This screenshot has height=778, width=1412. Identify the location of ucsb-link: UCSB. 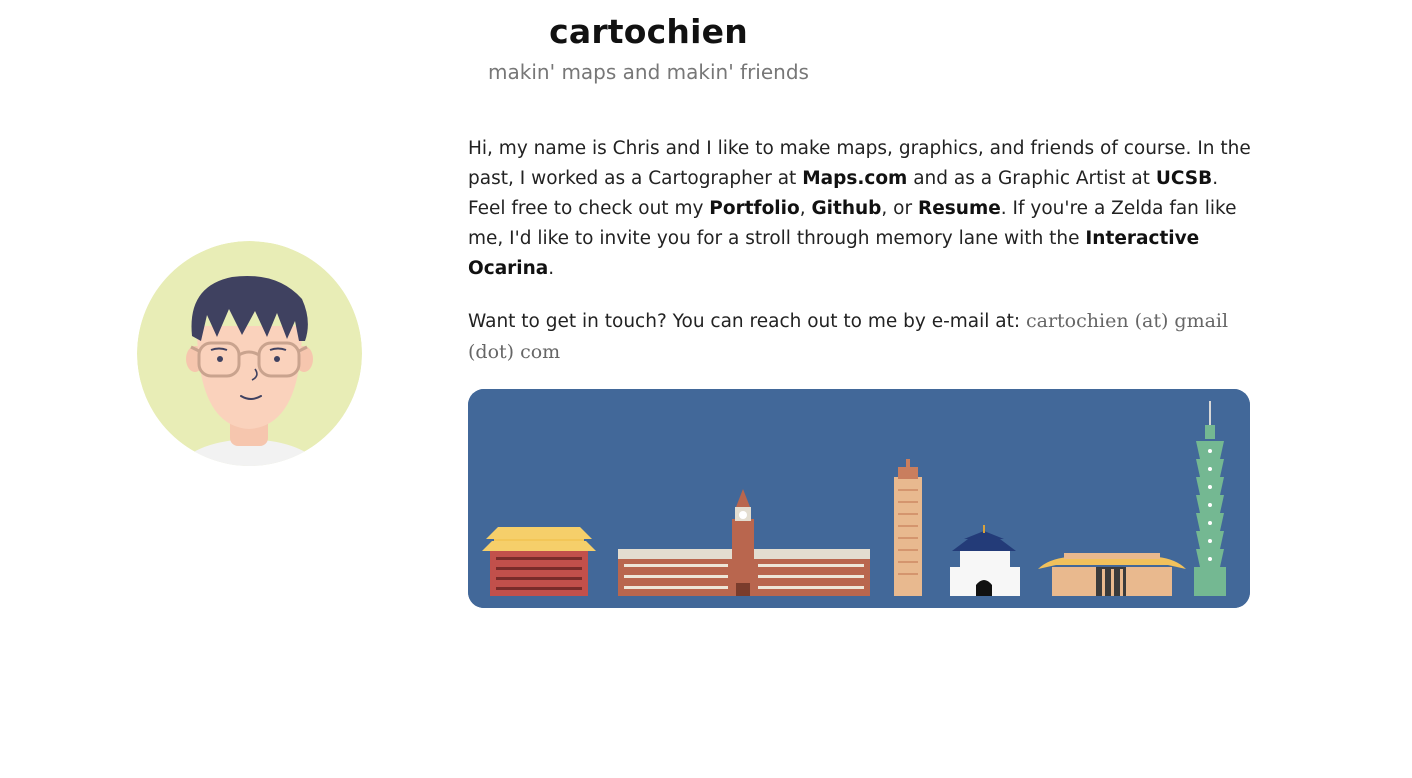
(1184, 178).